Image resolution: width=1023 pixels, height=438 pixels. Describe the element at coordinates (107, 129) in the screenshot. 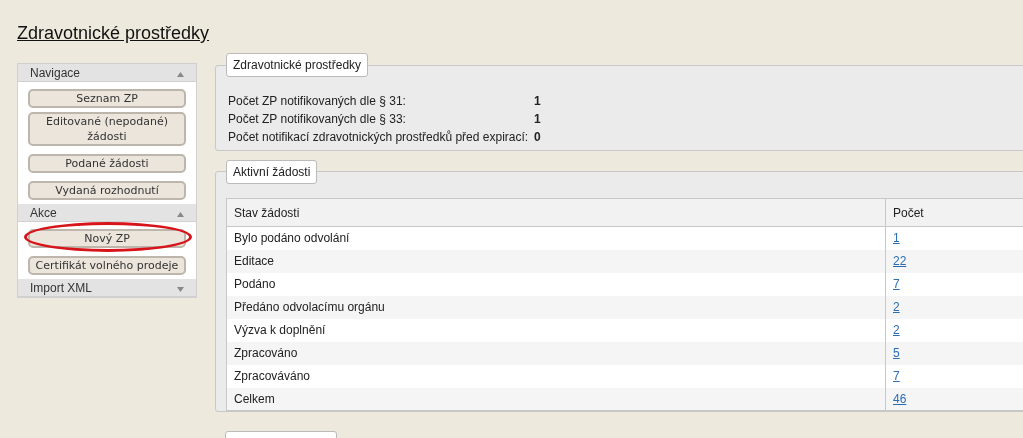

I see `nav-button: Editované (nepodané) žádosti` at that location.